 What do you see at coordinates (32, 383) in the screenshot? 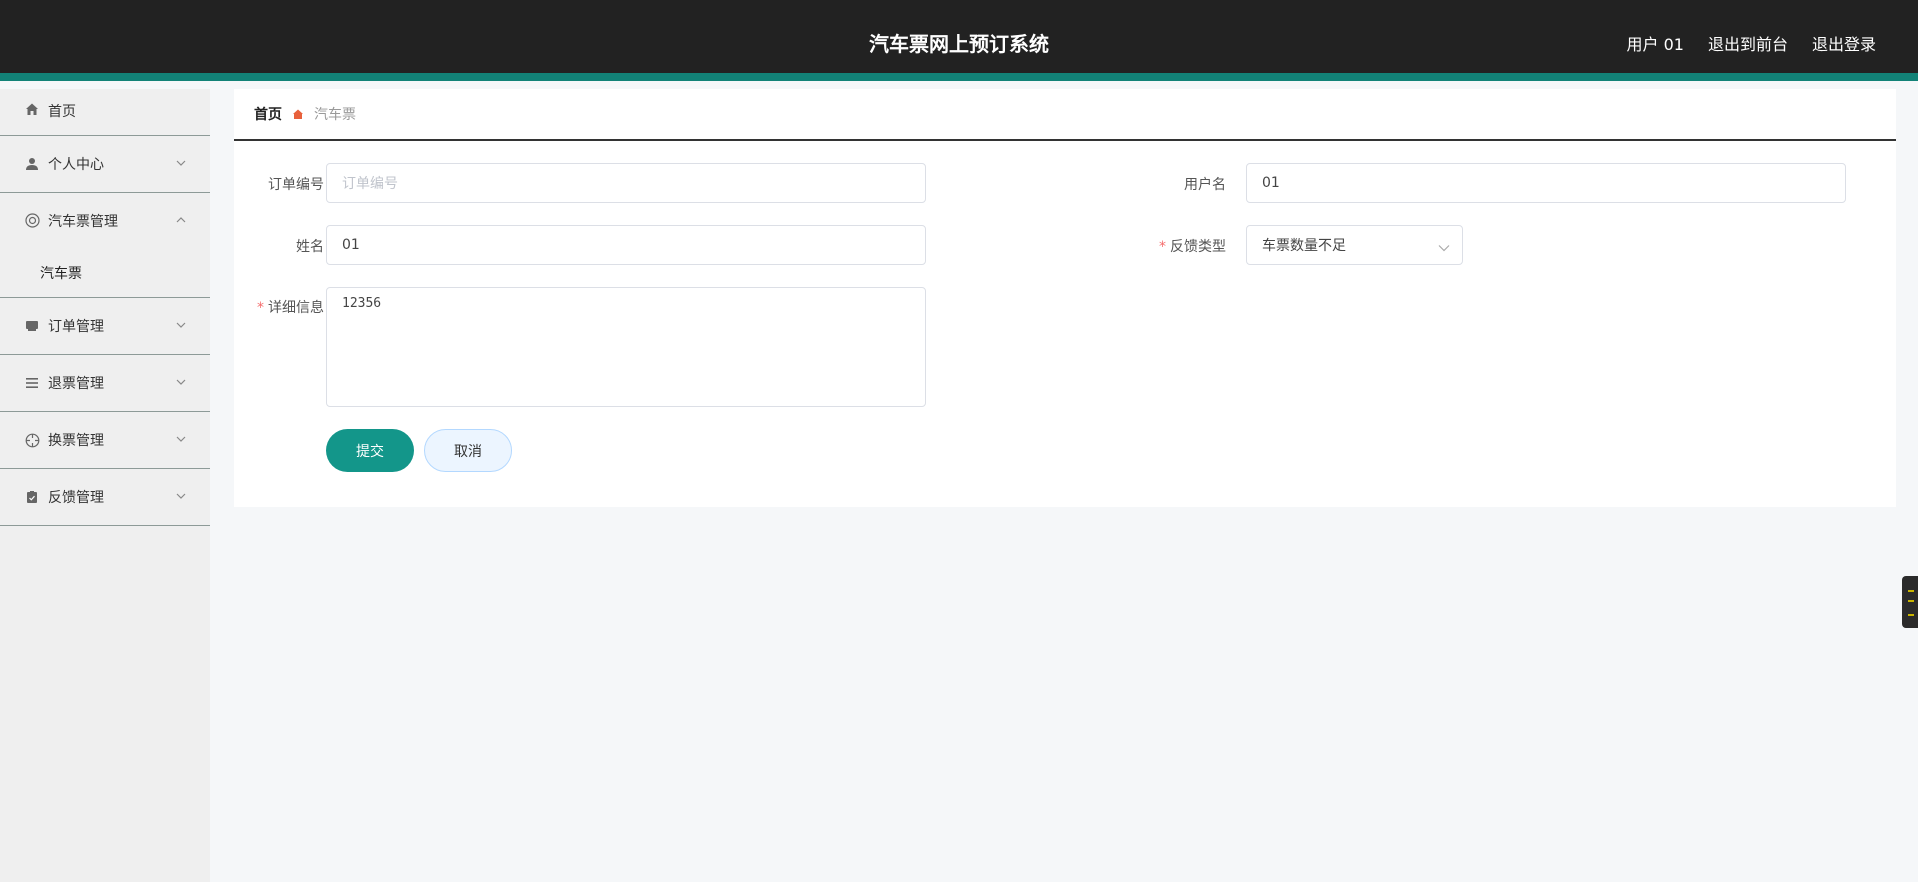
I see `list-icon` at bounding box center [32, 383].